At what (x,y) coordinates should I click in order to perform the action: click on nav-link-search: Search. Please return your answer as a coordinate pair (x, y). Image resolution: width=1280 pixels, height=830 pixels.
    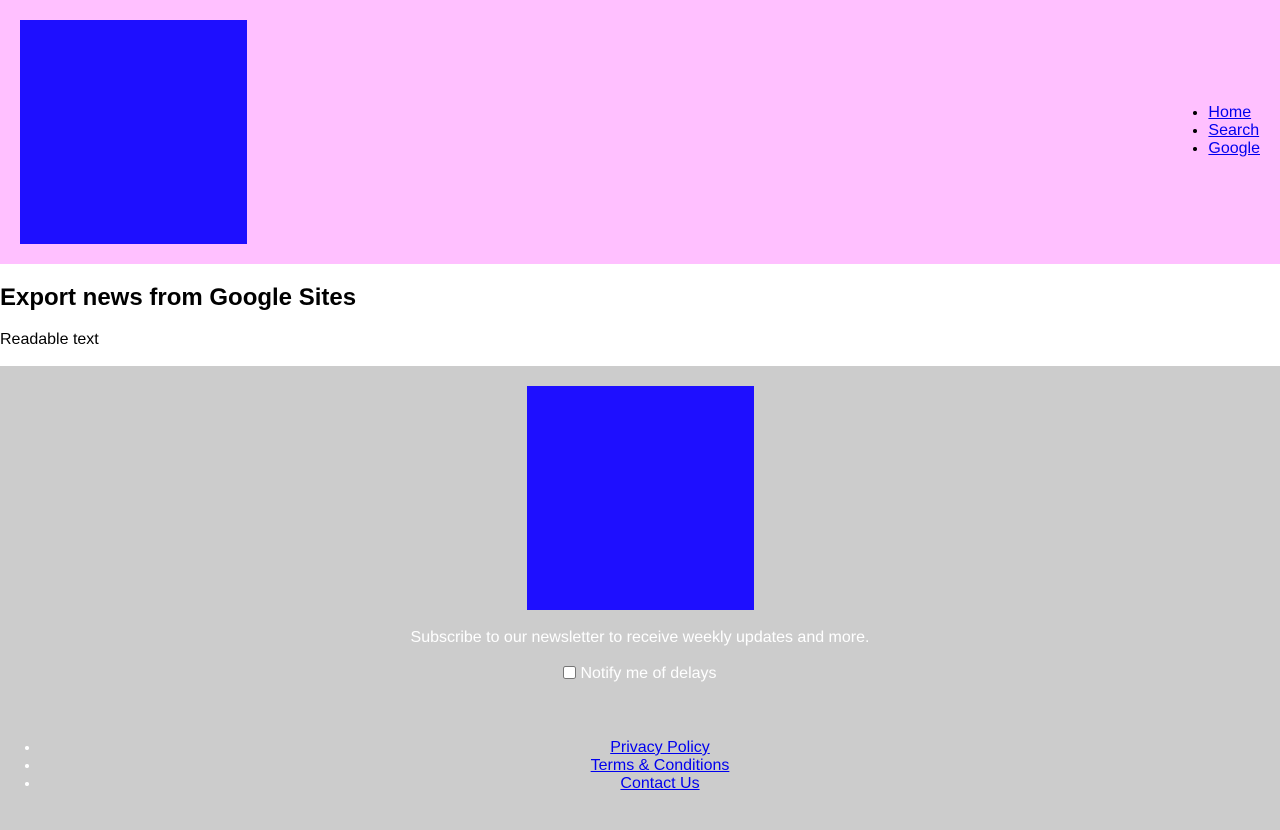
    Looking at the image, I should click on (1233, 130).